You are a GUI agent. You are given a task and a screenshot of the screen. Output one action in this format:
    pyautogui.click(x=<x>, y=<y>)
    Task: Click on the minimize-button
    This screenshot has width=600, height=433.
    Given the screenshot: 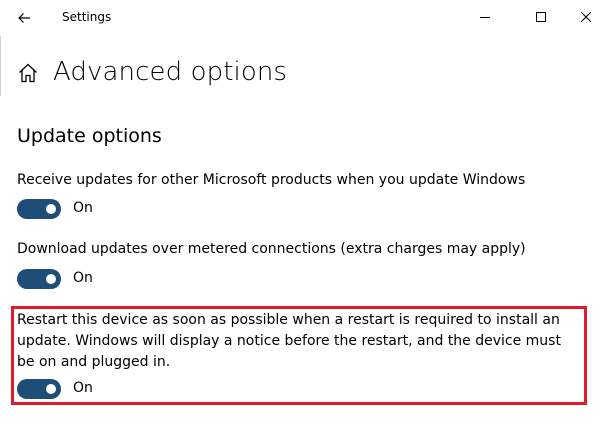 What is the action you would take?
    pyautogui.click(x=485, y=17)
    